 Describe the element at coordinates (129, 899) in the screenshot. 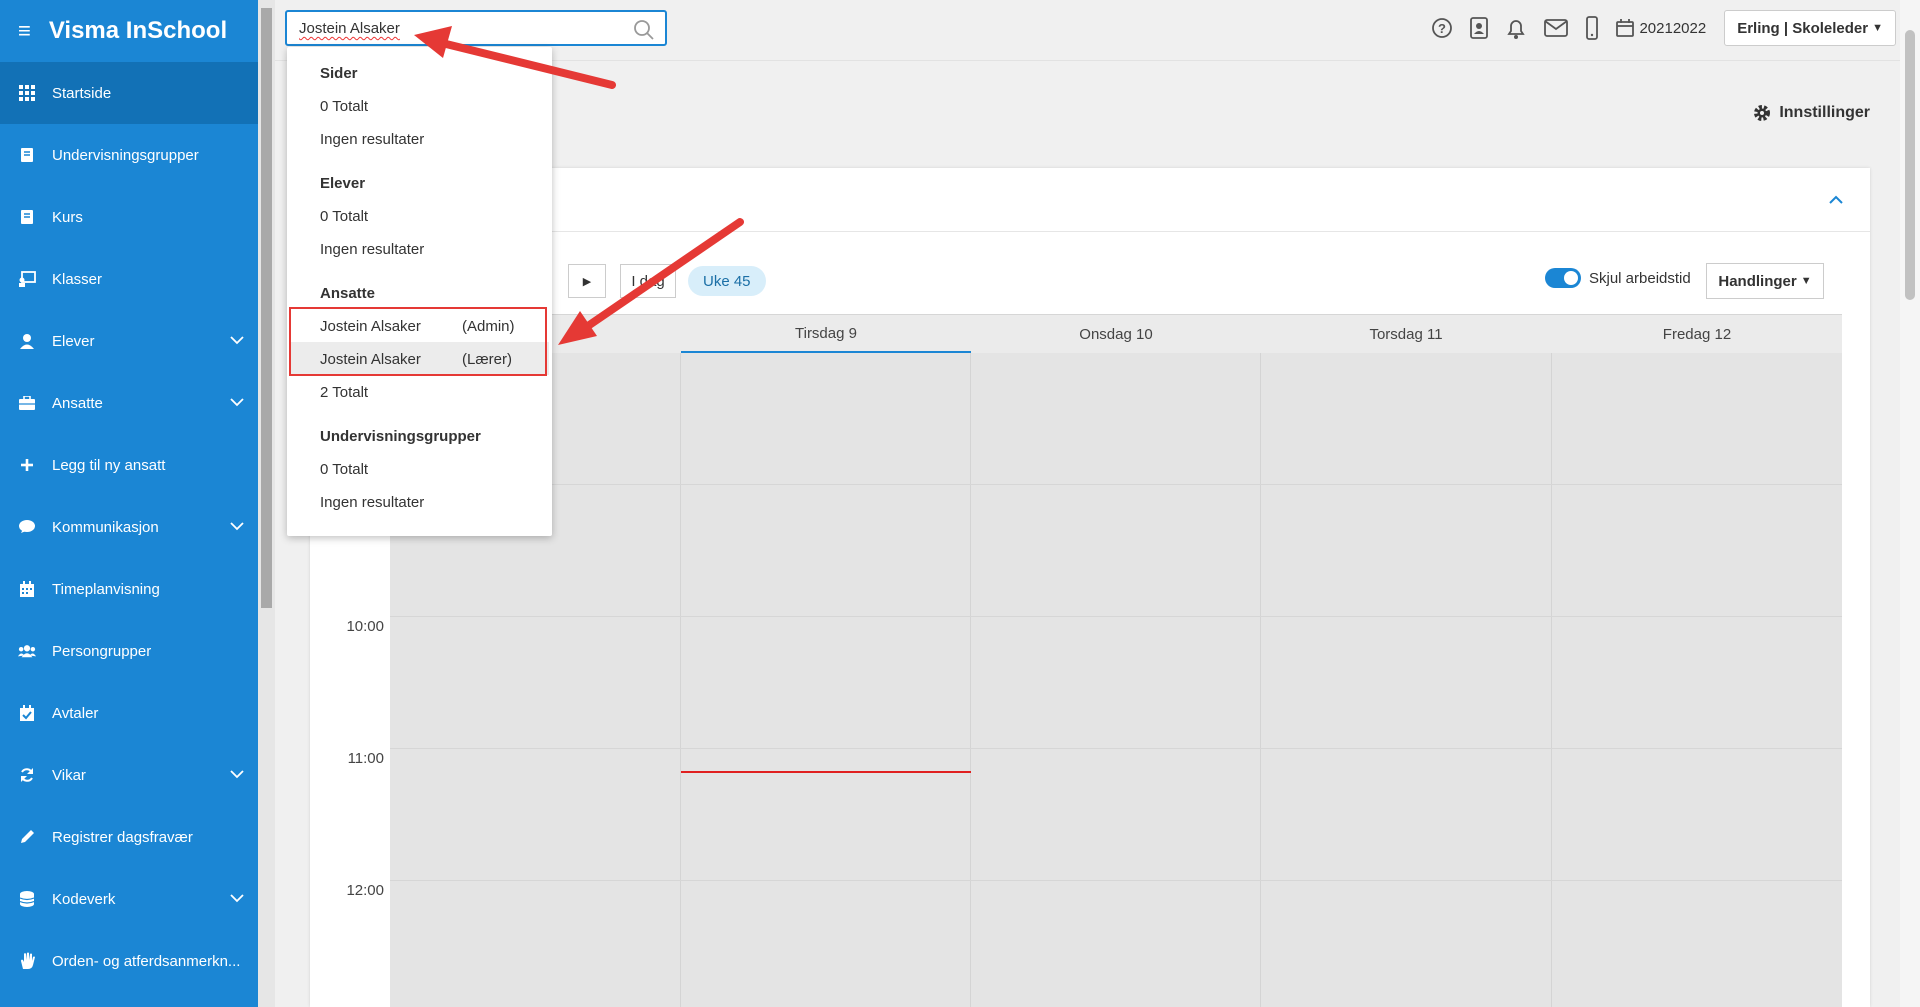

I see `sidebar-item-kodeverk: Kodeverk` at that location.